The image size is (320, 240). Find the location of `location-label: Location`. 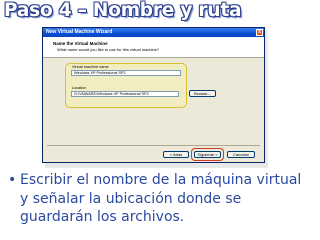

location-label: Location is located at coordinates (79, 88).